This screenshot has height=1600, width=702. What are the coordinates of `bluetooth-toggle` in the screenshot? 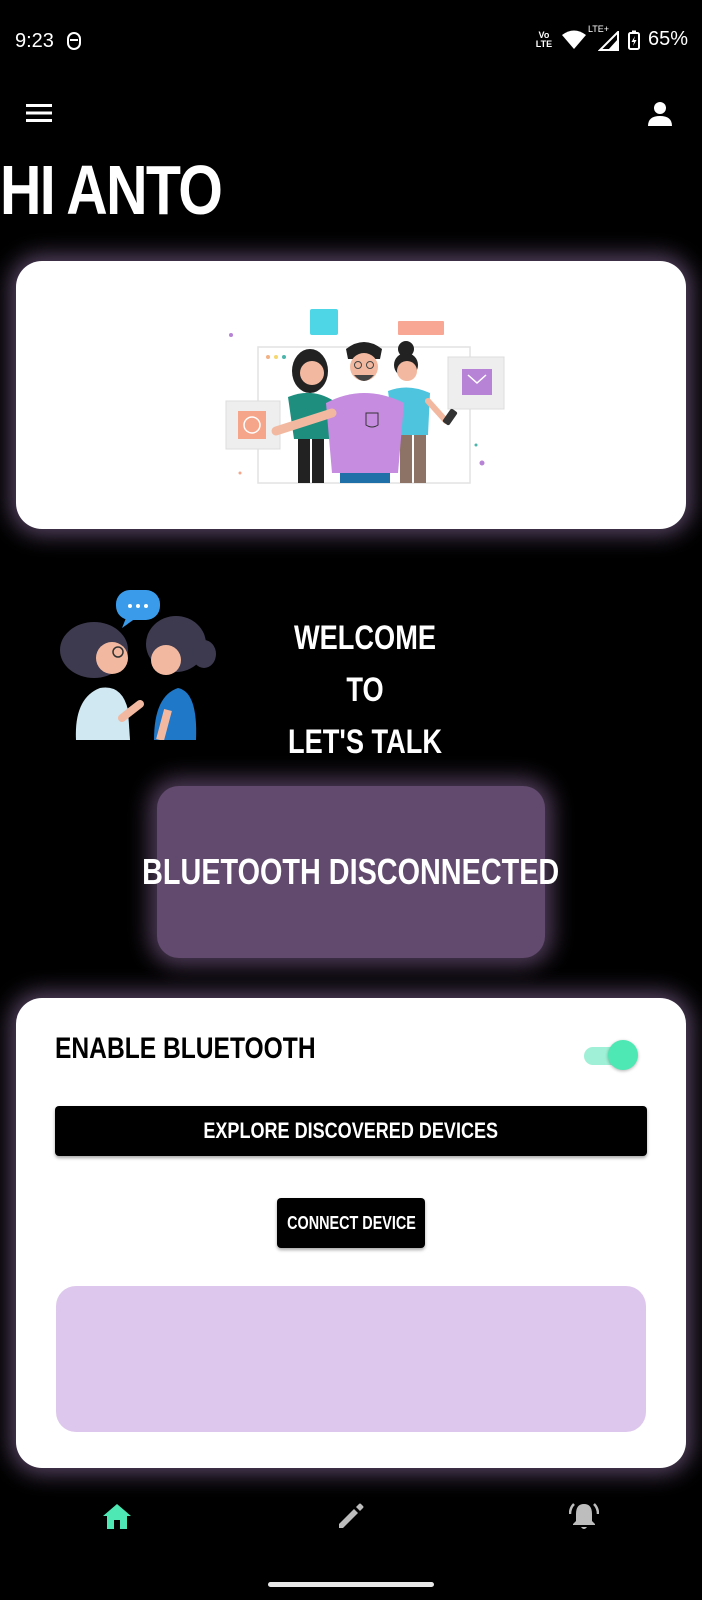 It's located at (611, 1055).